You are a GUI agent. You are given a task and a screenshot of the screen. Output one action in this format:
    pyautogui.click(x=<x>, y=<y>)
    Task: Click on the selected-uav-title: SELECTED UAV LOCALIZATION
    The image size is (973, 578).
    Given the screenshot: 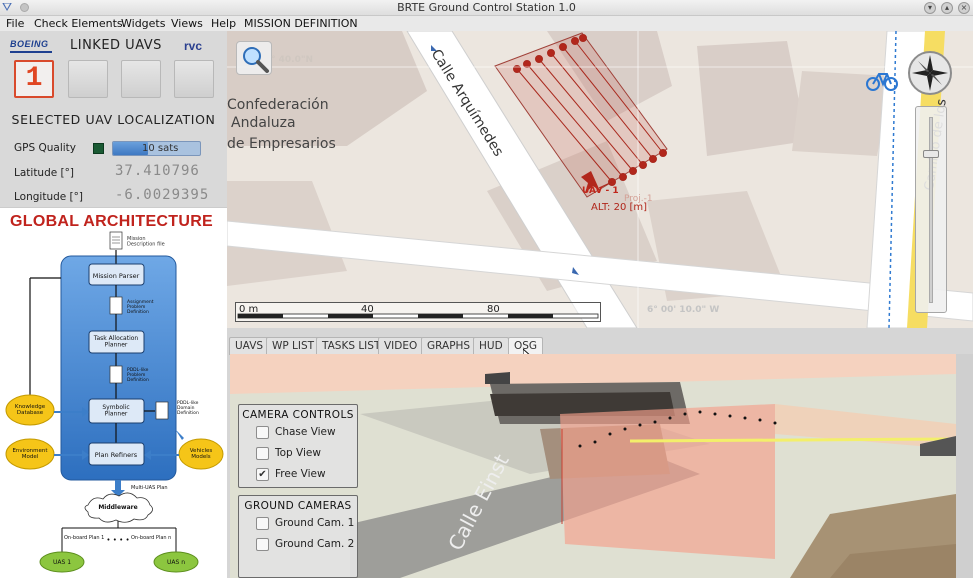 What is the action you would take?
    pyautogui.click(x=113, y=119)
    